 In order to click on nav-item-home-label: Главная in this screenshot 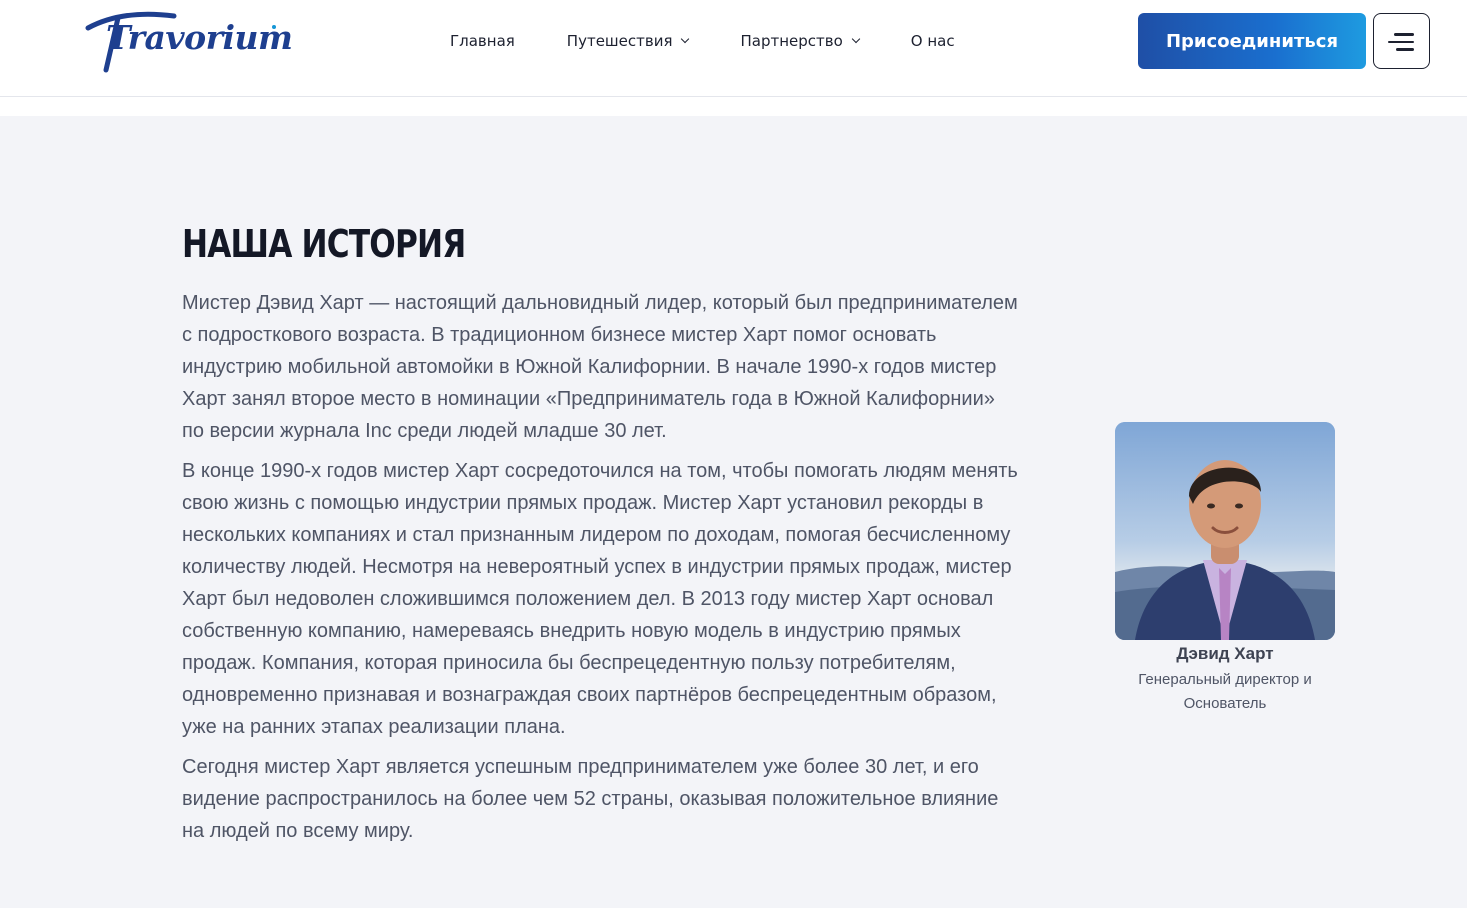, I will do `click(482, 41)`.